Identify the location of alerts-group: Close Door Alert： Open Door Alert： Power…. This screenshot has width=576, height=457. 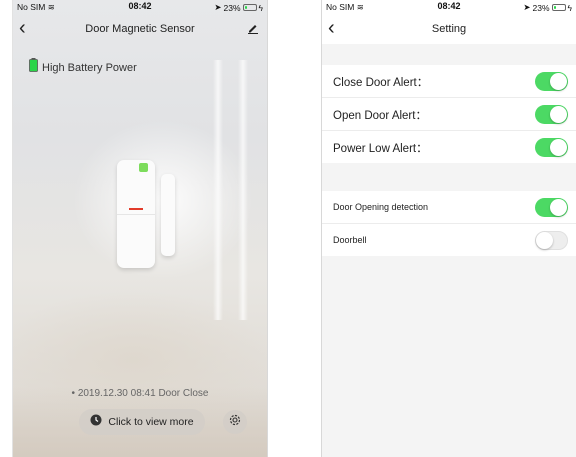
(449, 114).